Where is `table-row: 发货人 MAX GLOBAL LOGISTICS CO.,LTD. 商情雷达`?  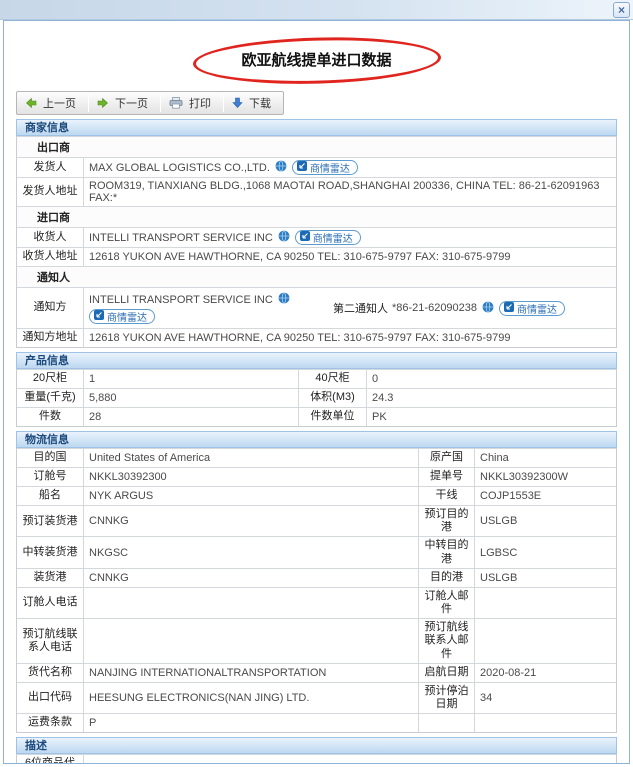
table-row: 发货人 MAX GLOBAL LOGISTICS CO.,LTD. 商情雷达 is located at coordinates (316, 167).